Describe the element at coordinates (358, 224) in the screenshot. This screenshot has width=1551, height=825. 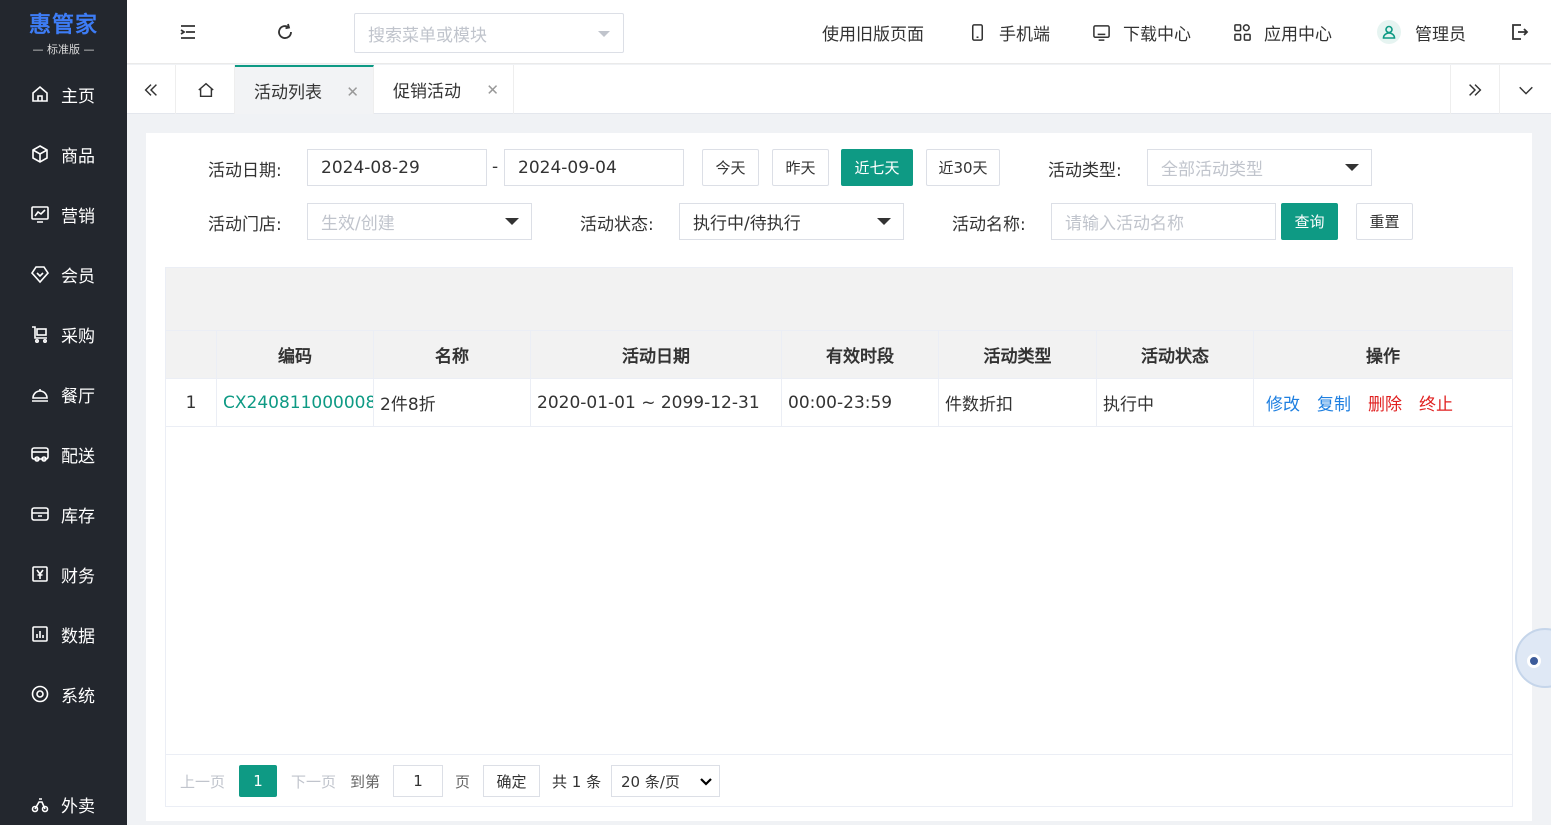
I see `store-placeholder: 生效/创建` at that location.